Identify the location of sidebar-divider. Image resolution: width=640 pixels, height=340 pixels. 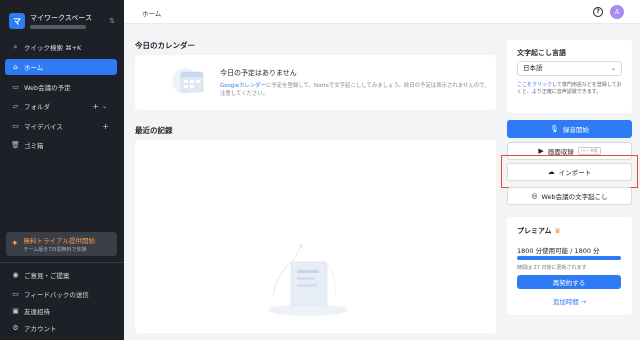
(62, 262).